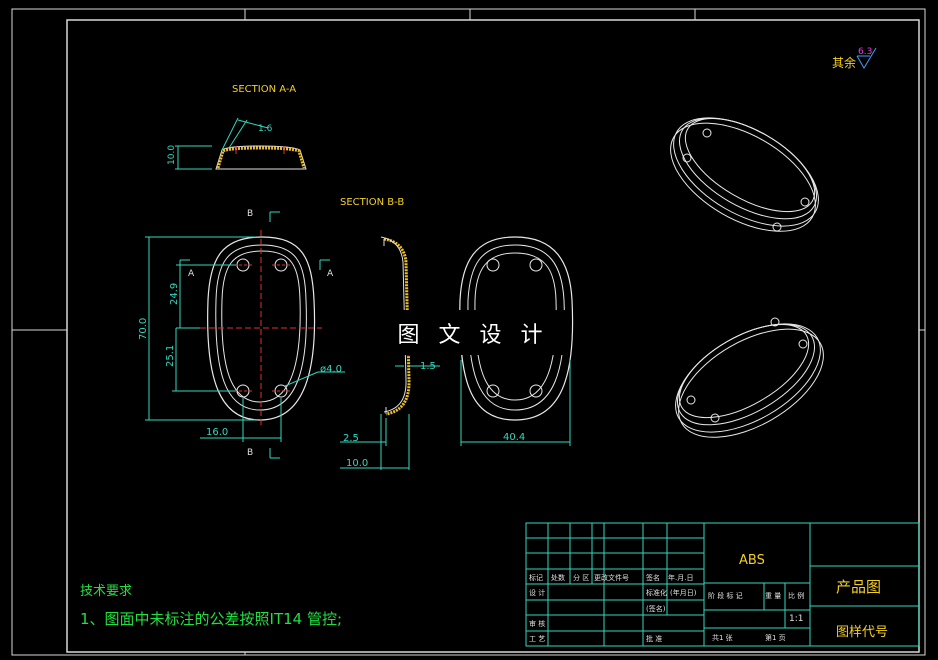  What do you see at coordinates (775, 637) in the screenshot?
I see `svg-text: 第1 页` at bounding box center [775, 637].